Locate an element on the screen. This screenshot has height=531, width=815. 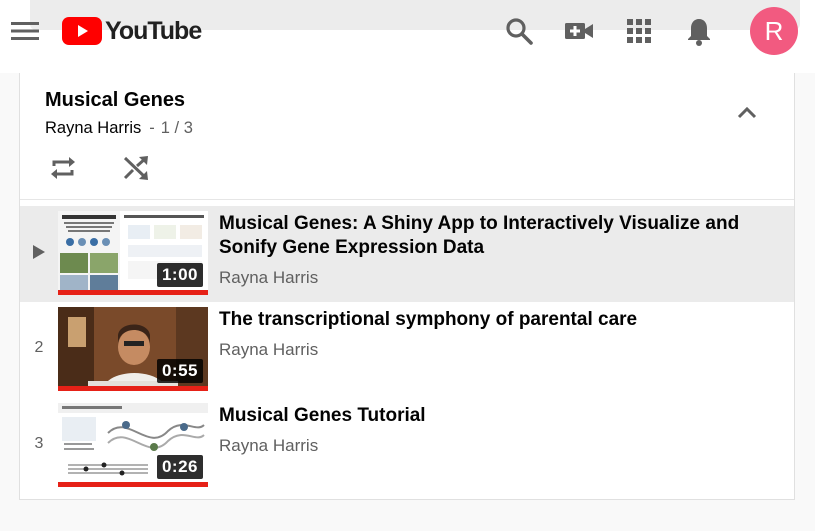
video-camera-icon is located at coordinates (579, 31).